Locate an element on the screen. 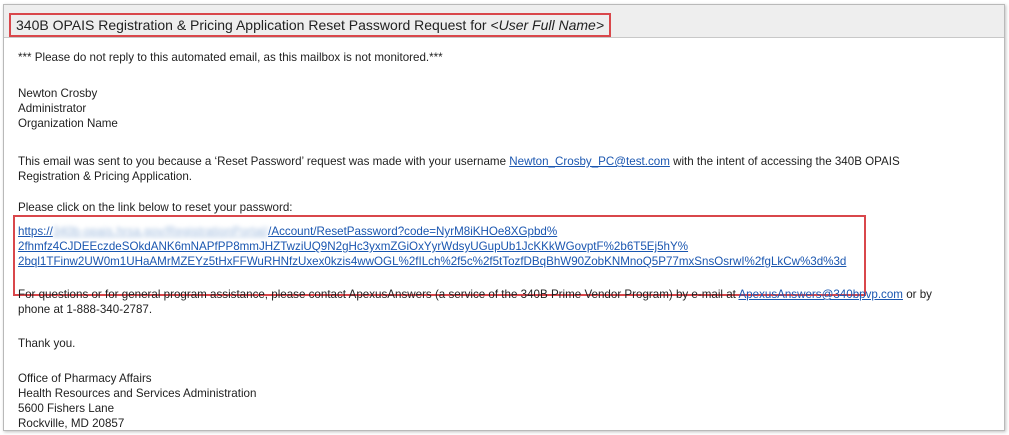  recipient-organization: Organization Name is located at coordinates (68, 123).